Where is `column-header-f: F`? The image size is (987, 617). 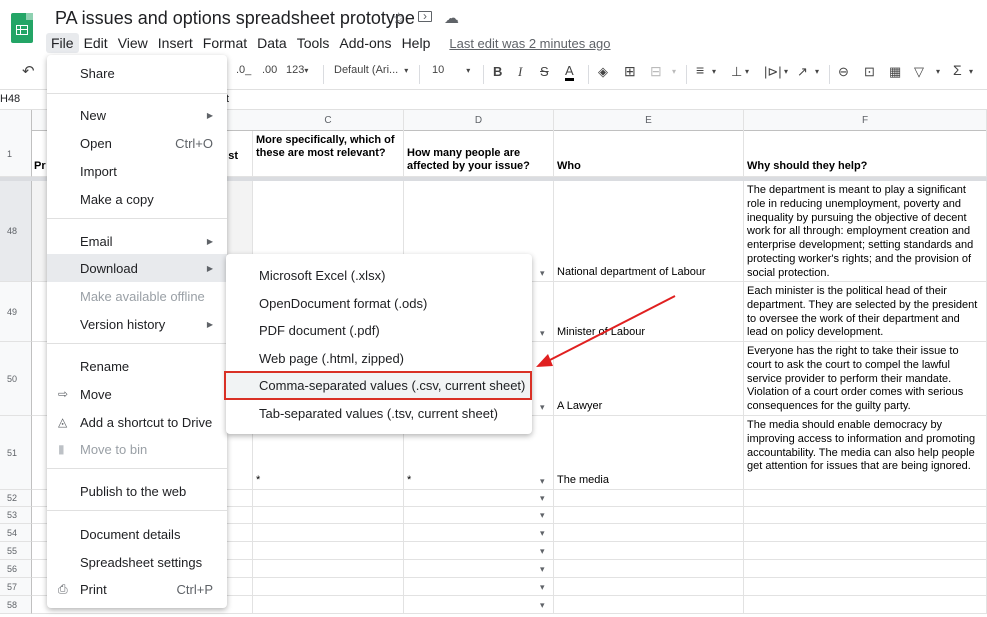 column-header-f: F is located at coordinates (865, 120).